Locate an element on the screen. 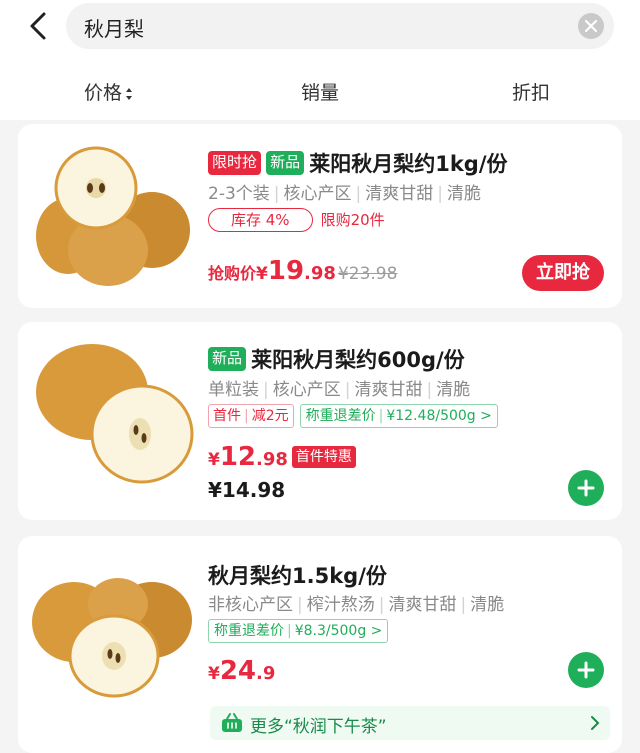  chevron-right-icon is located at coordinates (595, 723).